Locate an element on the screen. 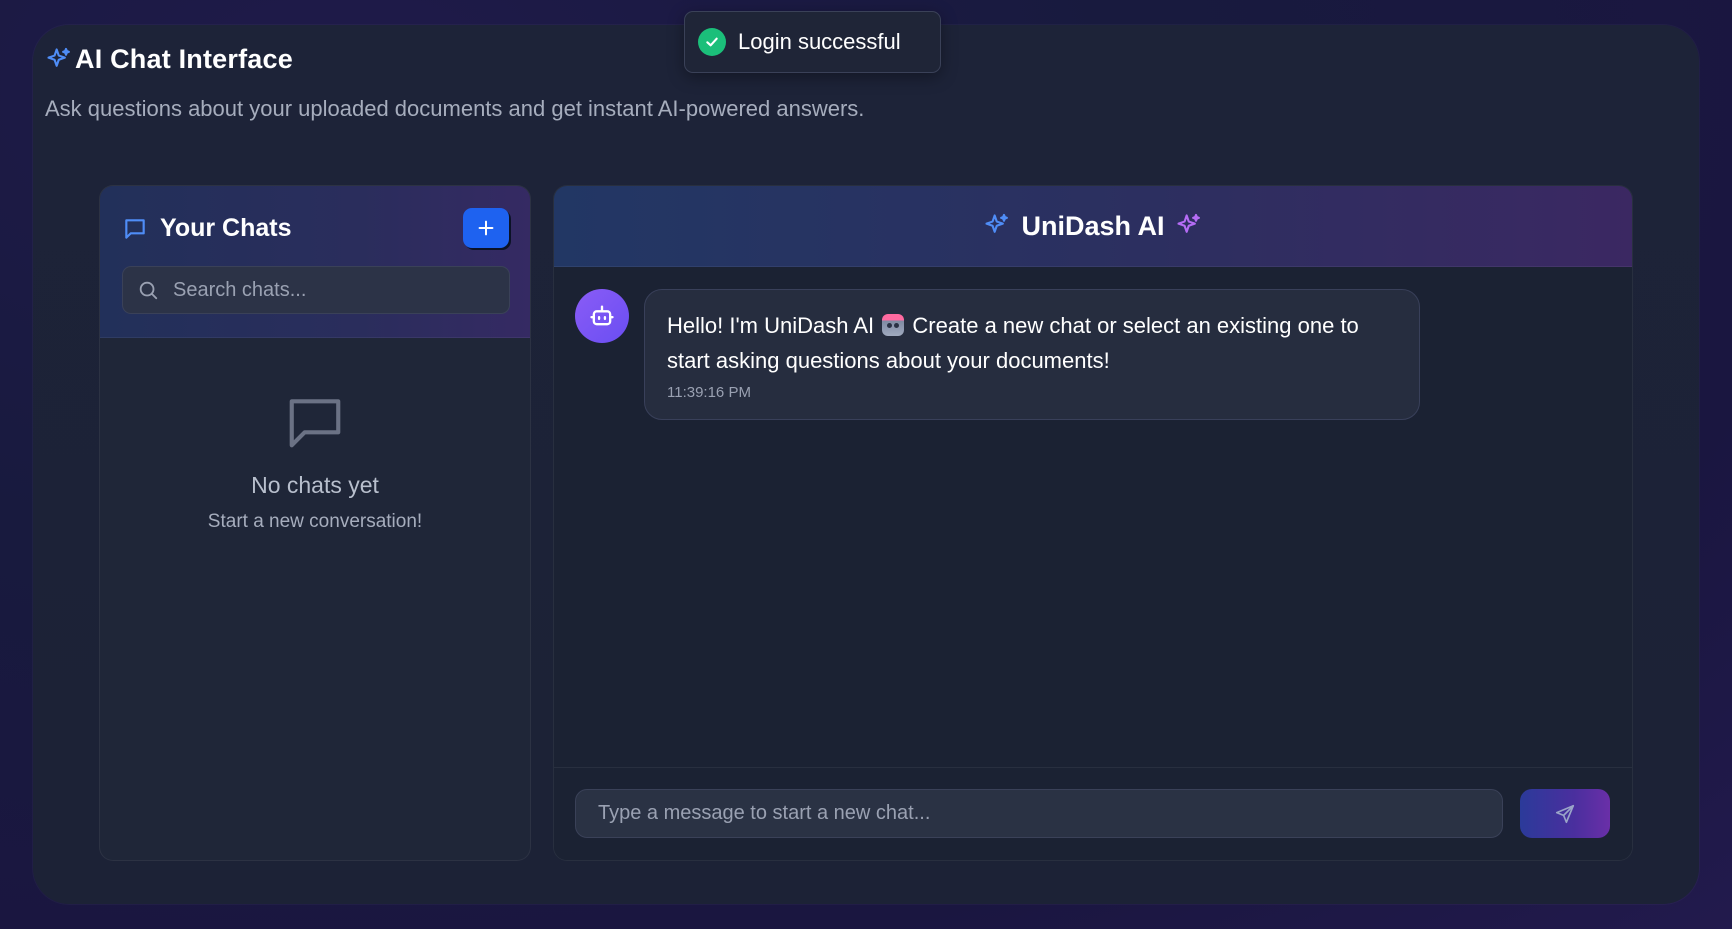 This screenshot has width=1732, height=929. message-composer is located at coordinates (1093, 813).